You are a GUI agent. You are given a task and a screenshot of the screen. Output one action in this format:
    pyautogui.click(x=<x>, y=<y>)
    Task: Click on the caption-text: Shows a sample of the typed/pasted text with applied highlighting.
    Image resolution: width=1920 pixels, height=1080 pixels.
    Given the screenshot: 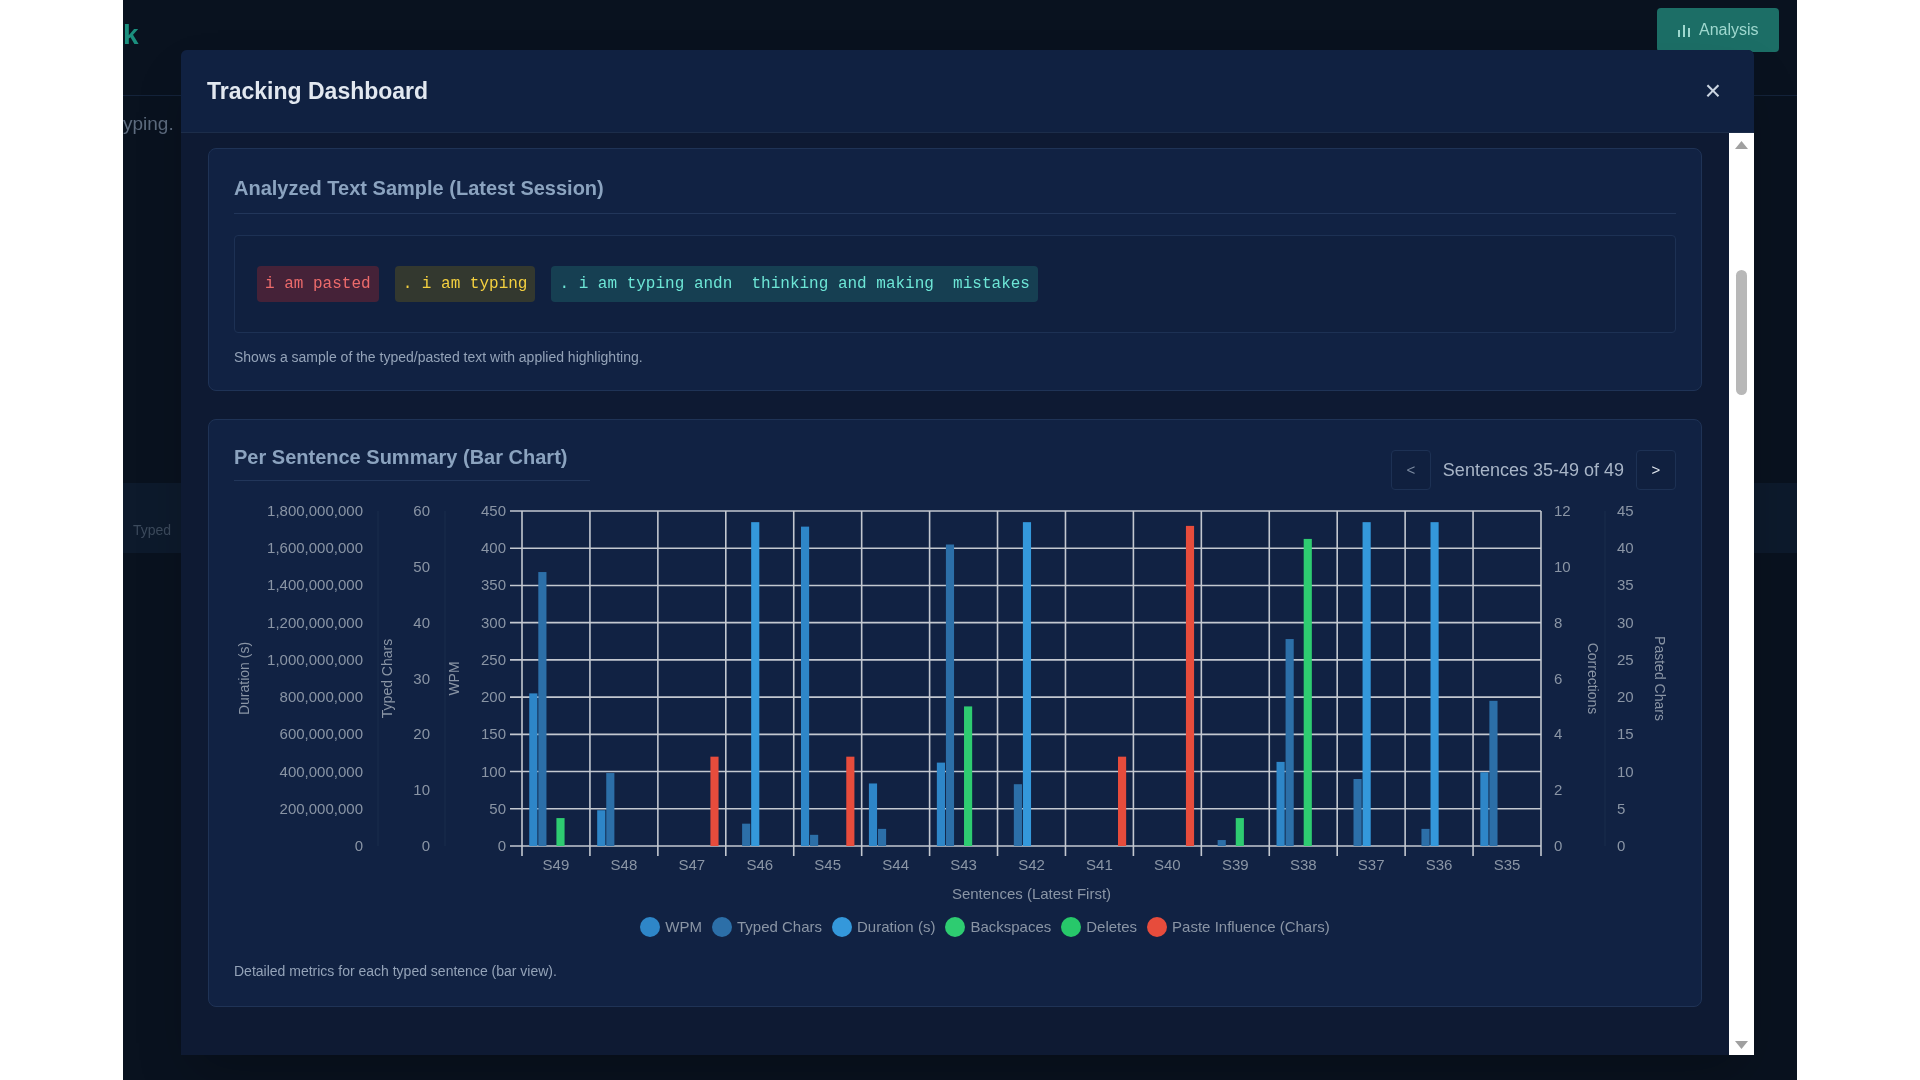 What is the action you would take?
    pyautogui.click(x=439, y=357)
    